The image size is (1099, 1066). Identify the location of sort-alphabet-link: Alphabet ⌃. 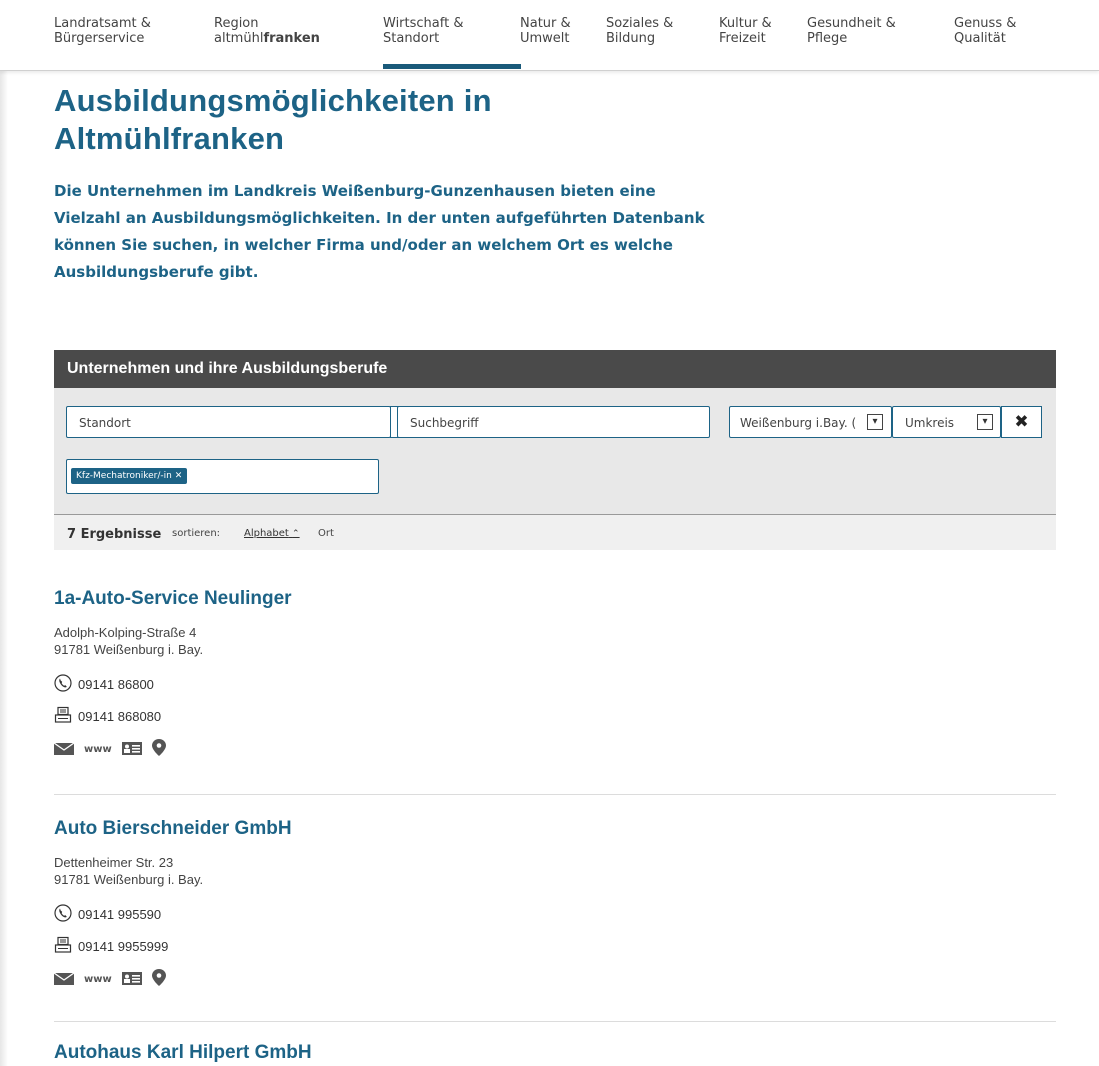
(272, 533).